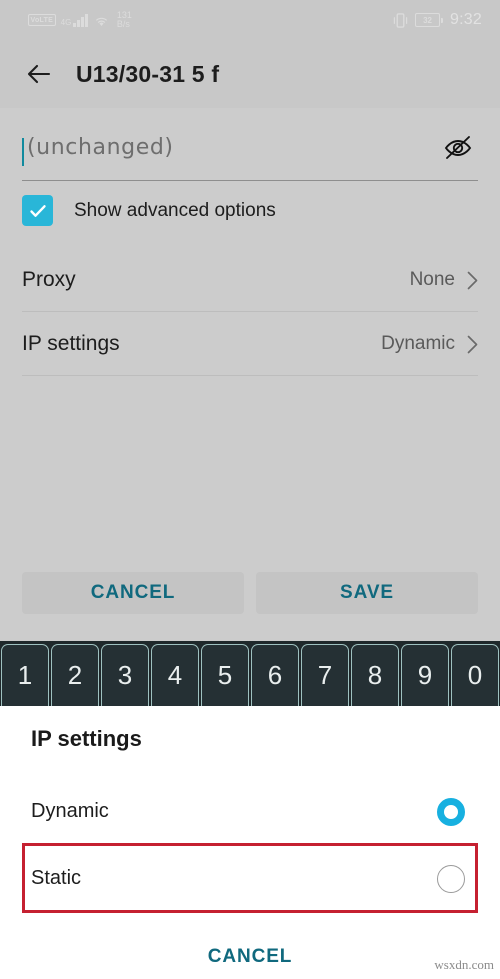 This screenshot has width=500, height=979. Describe the element at coordinates (451, 878) in the screenshot. I see `radio-static` at that location.